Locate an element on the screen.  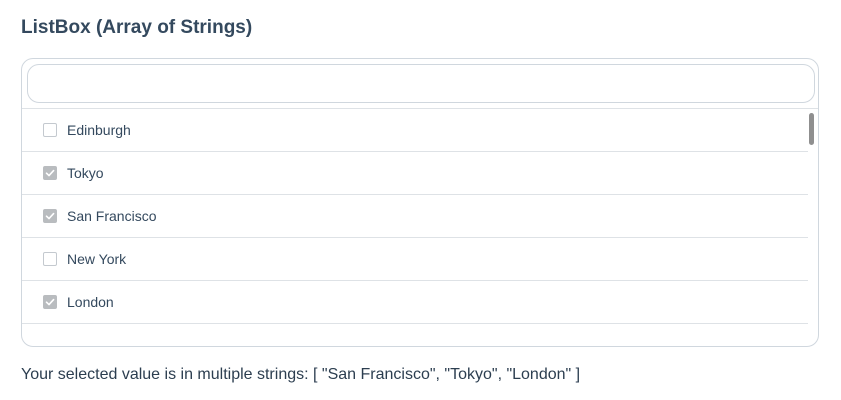
filter-container is located at coordinates (420, 84).